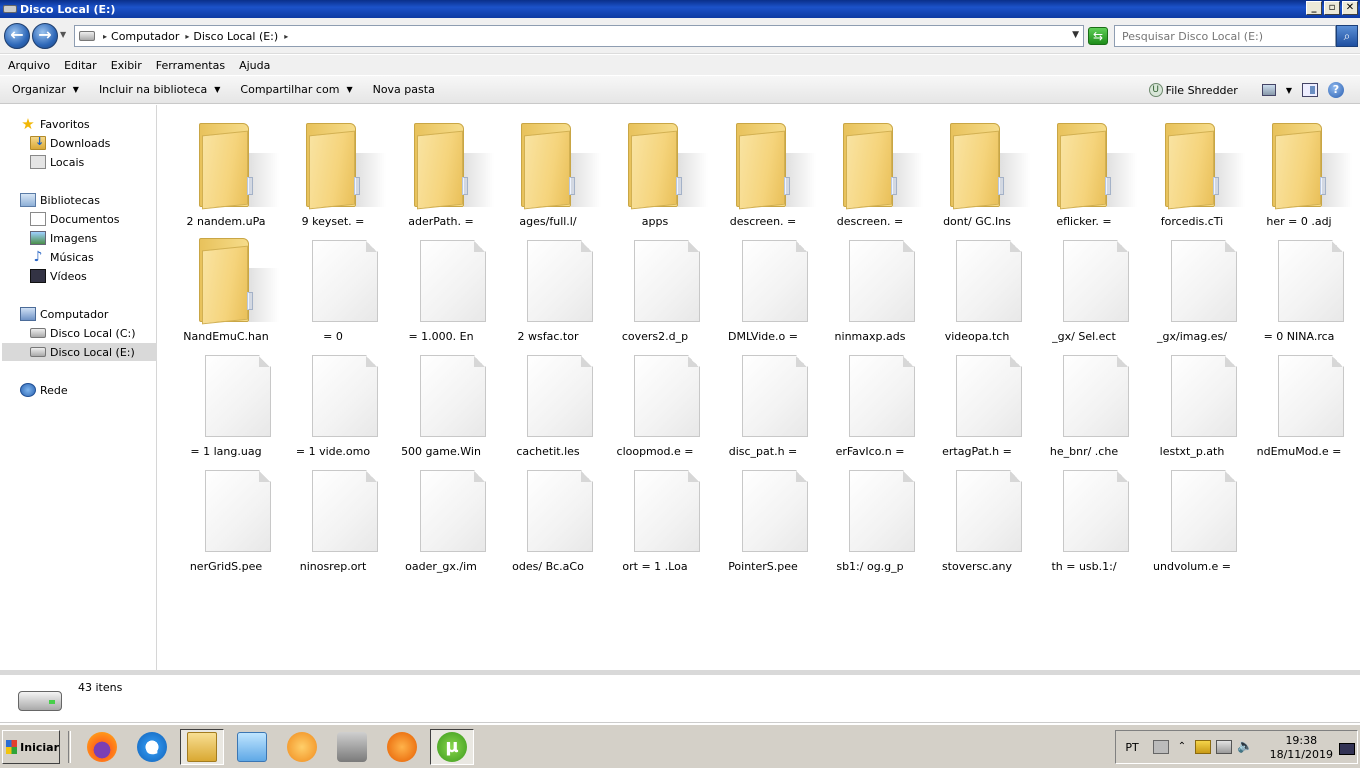 The width and height of the screenshot is (1360, 768). Describe the element at coordinates (79, 352) in the screenshot. I see `nav-disco-e: Disco Local (E:)` at that location.